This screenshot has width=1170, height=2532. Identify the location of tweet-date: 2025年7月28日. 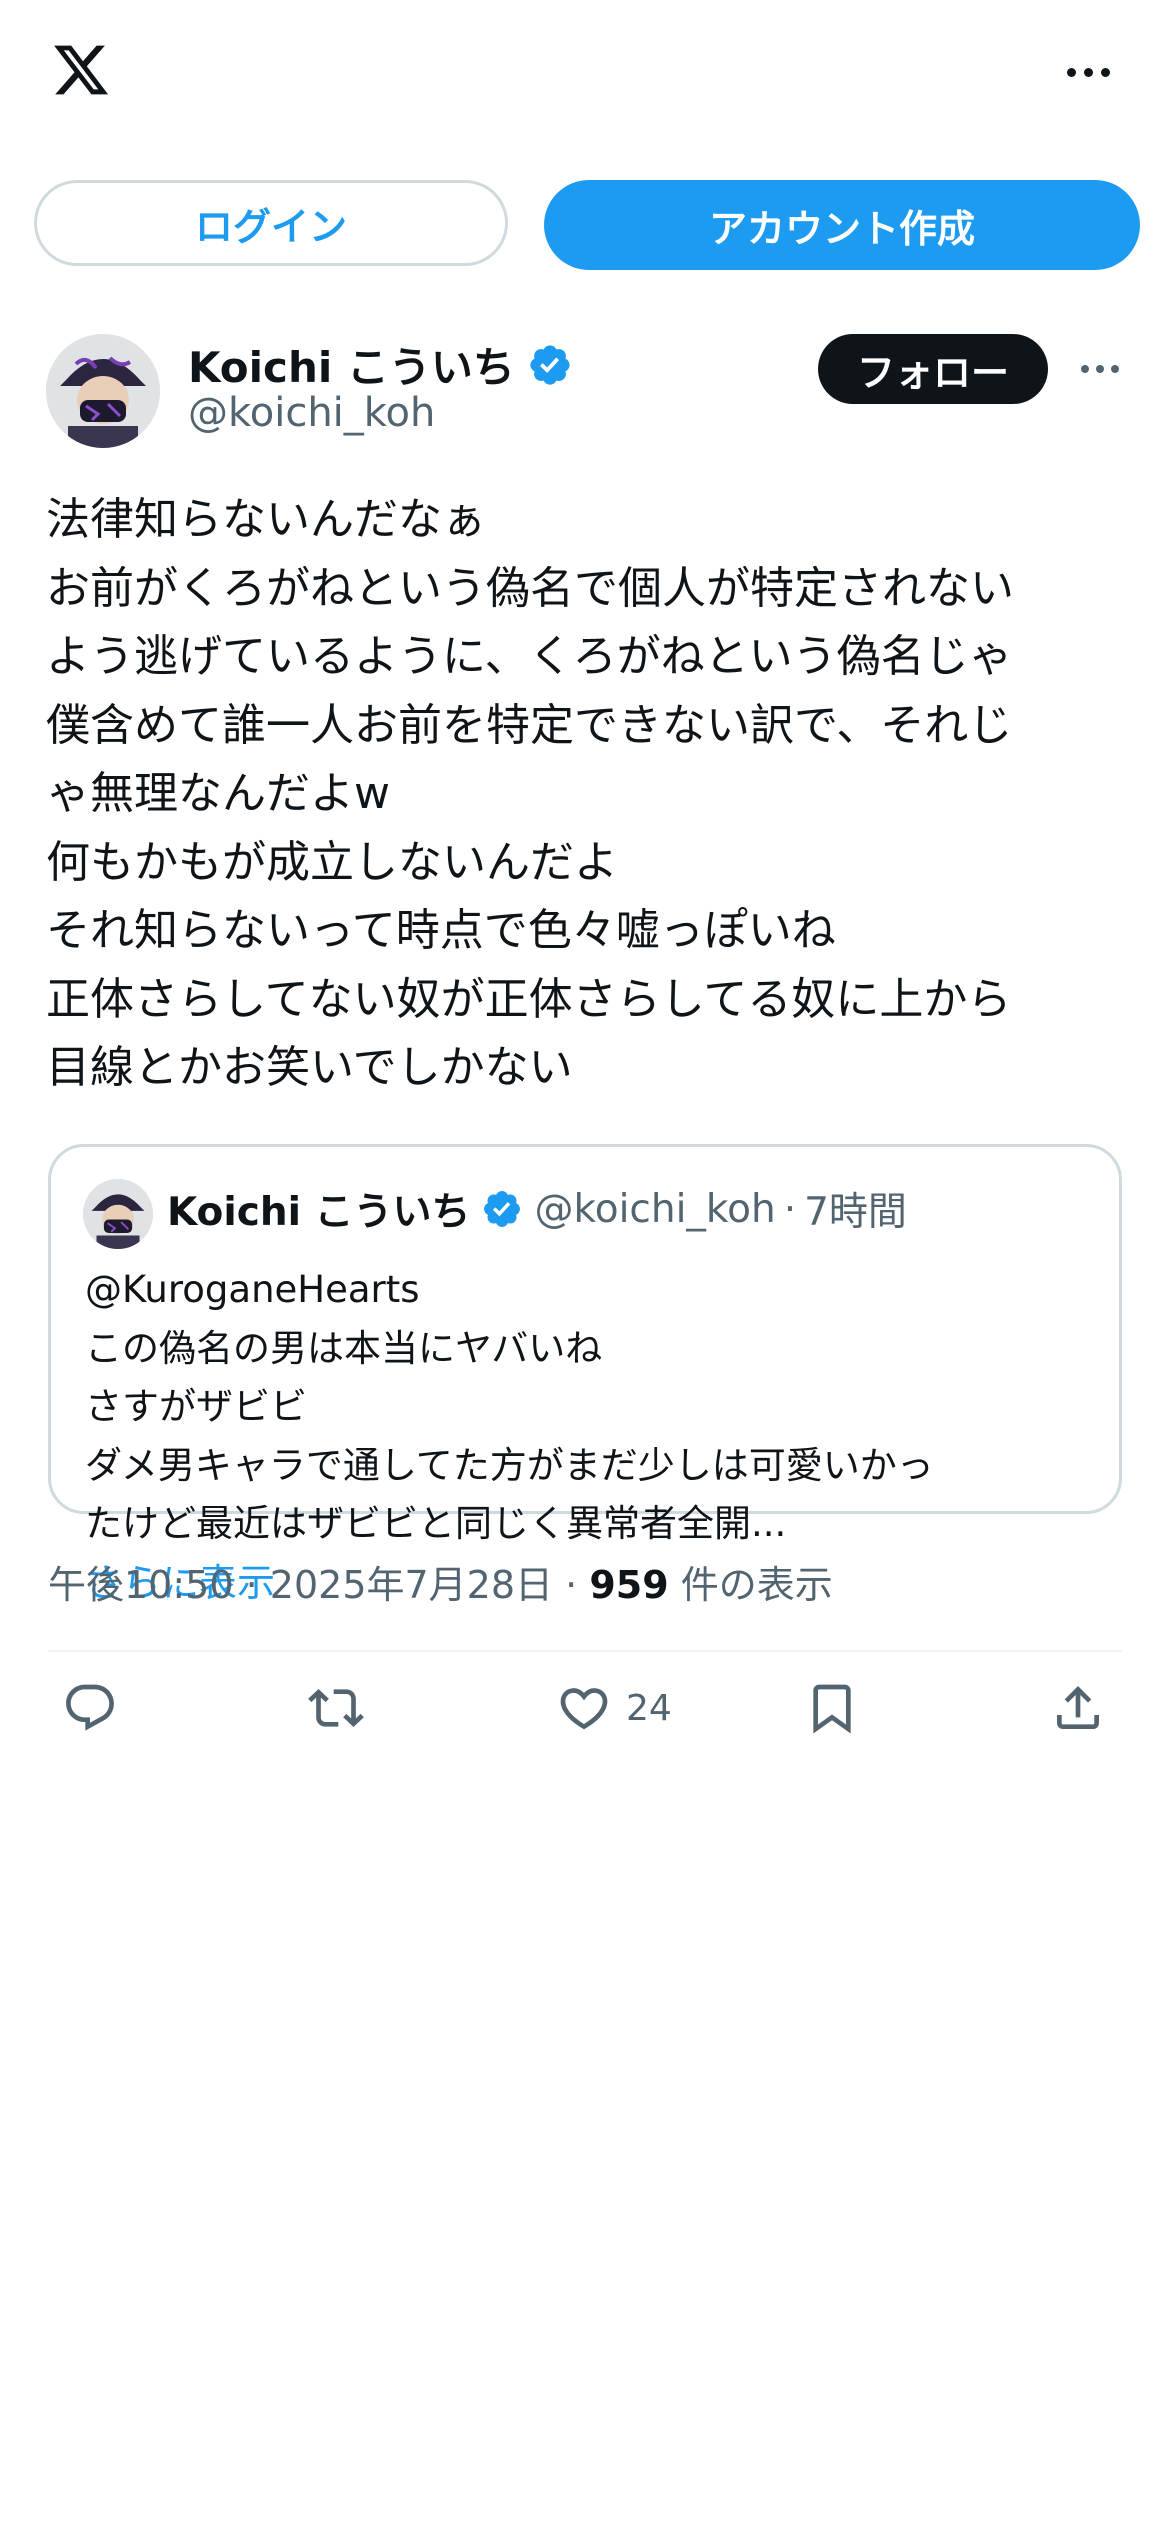
(411, 1585).